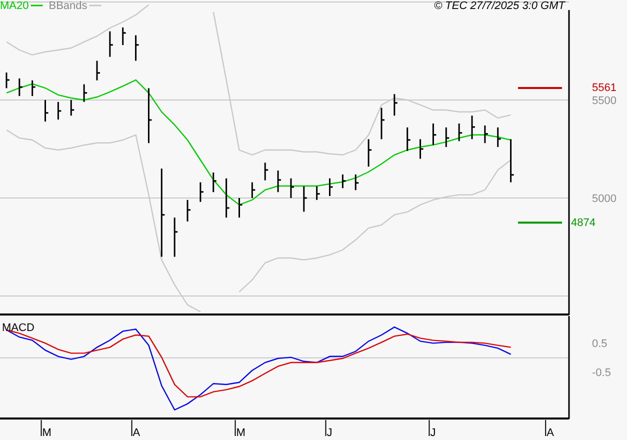 The height and width of the screenshot is (440, 627). What do you see at coordinates (14, 6) in the screenshot?
I see `legend-label: MA20` at bounding box center [14, 6].